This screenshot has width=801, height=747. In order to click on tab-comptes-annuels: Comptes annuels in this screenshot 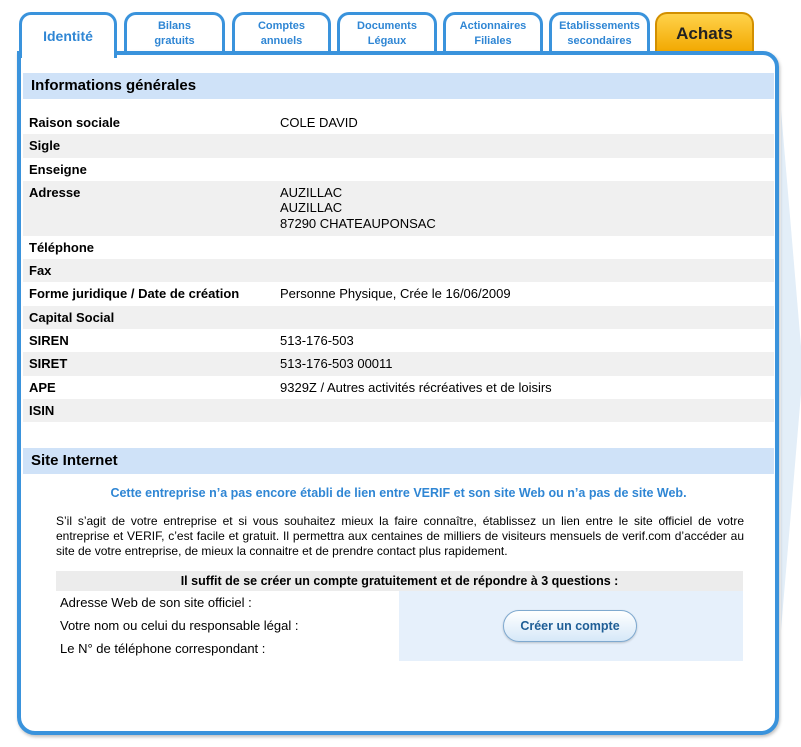, I will do `click(281, 32)`.